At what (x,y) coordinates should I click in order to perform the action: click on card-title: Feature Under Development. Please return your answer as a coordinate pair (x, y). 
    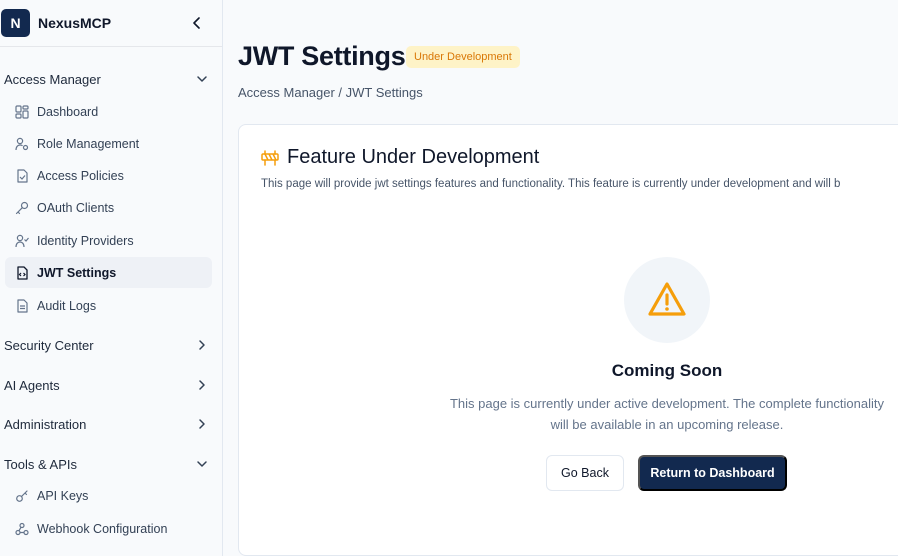
    Looking at the image, I should click on (413, 157).